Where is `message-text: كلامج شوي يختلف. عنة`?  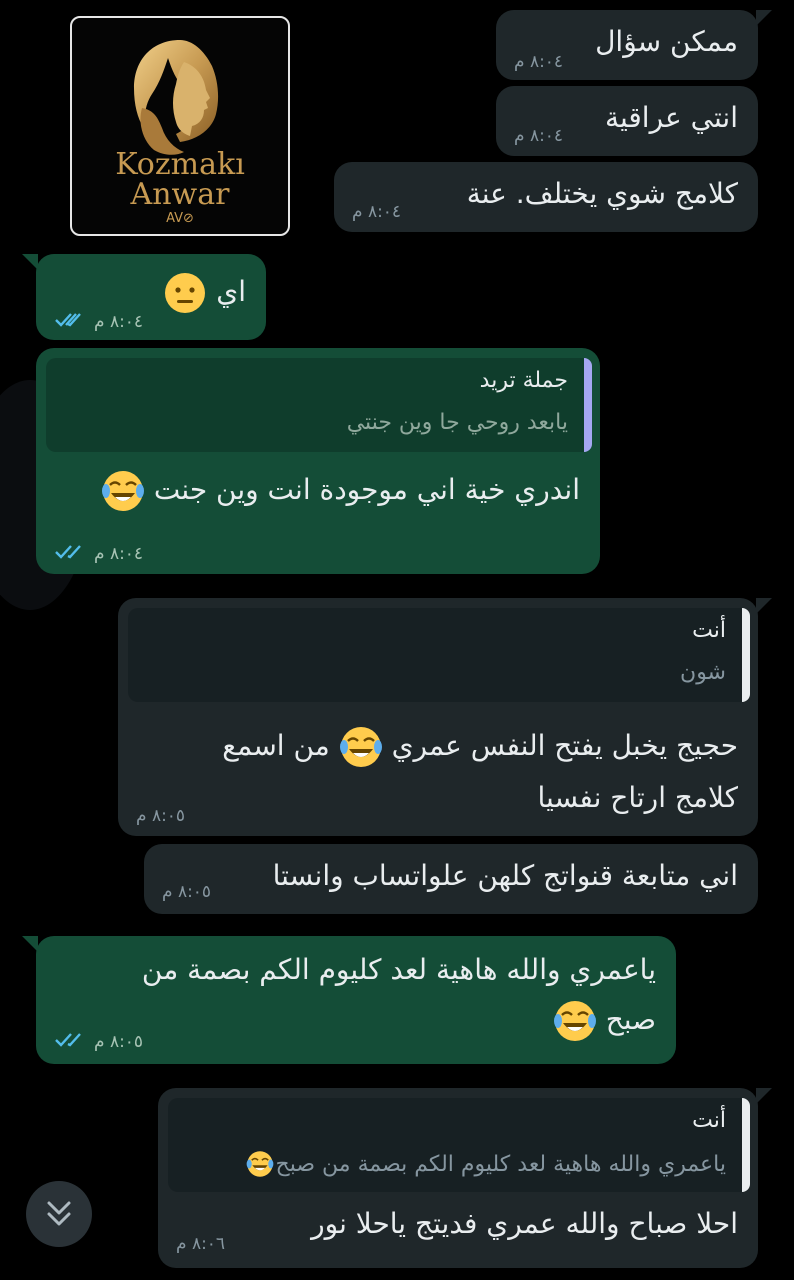
message-text: كلامج شوي يختلف. عنة is located at coordinates (602, 193).